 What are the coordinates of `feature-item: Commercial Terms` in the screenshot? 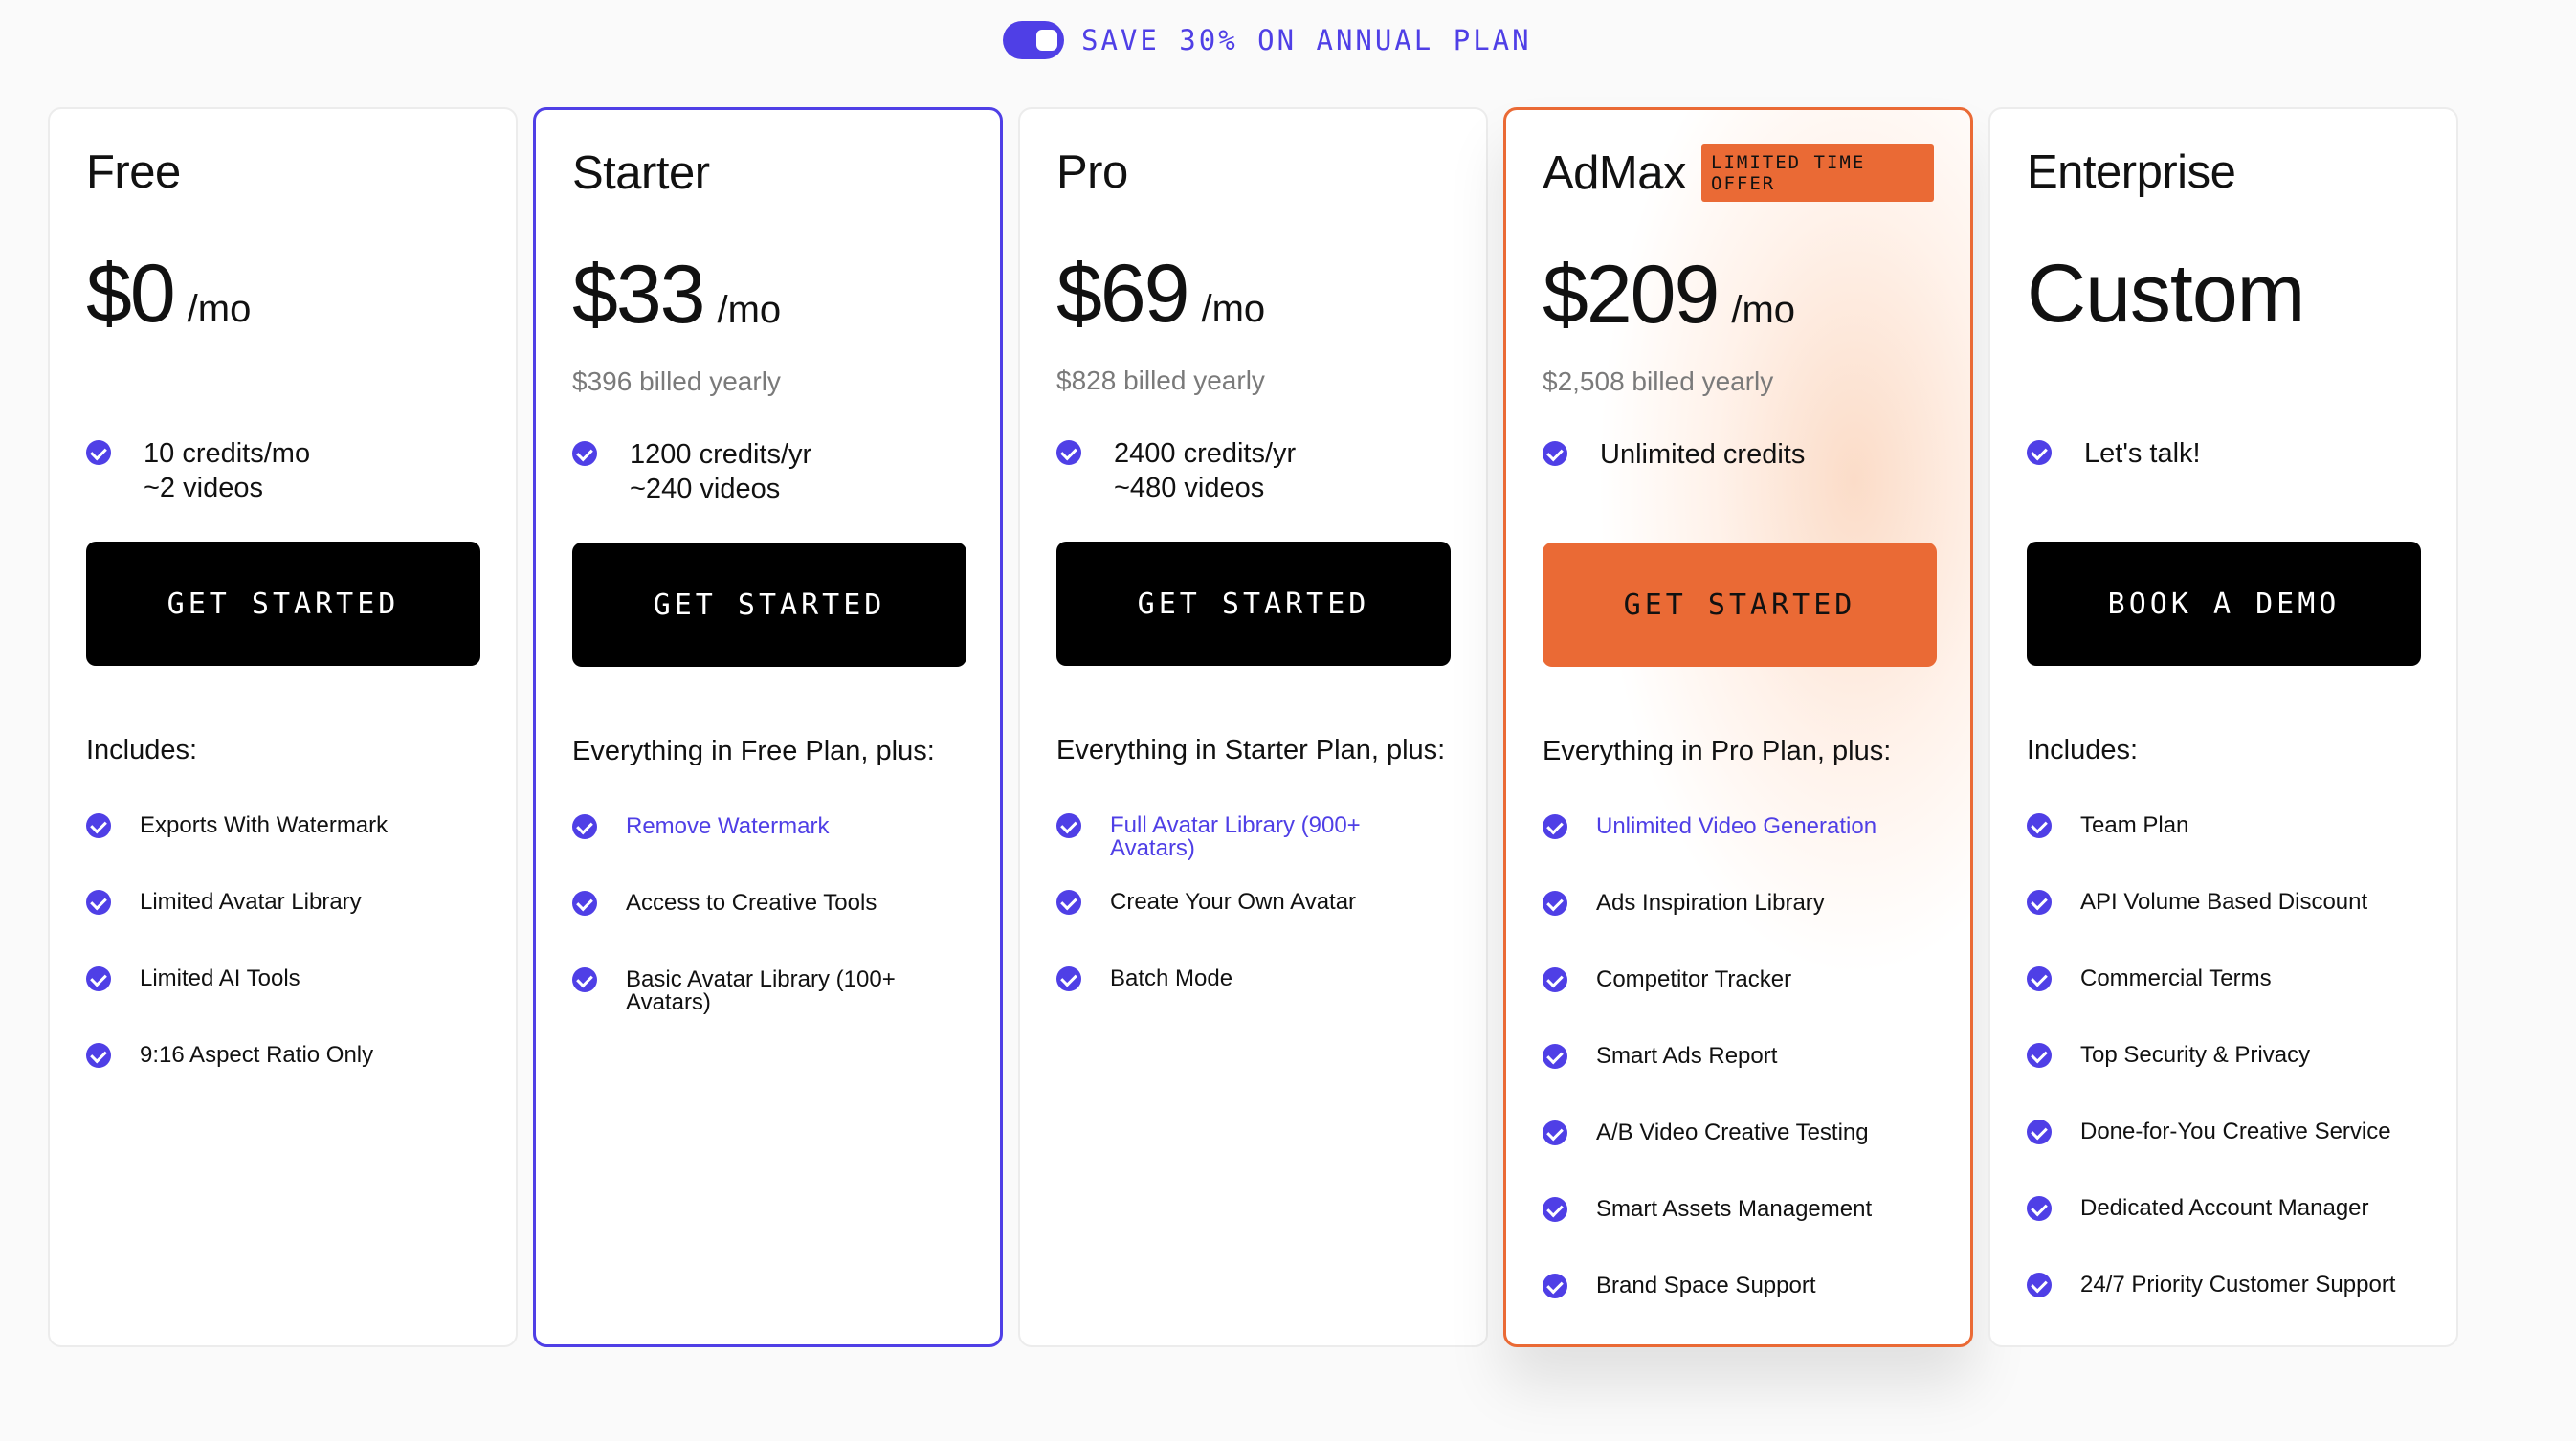 It's located at (2223, 989).